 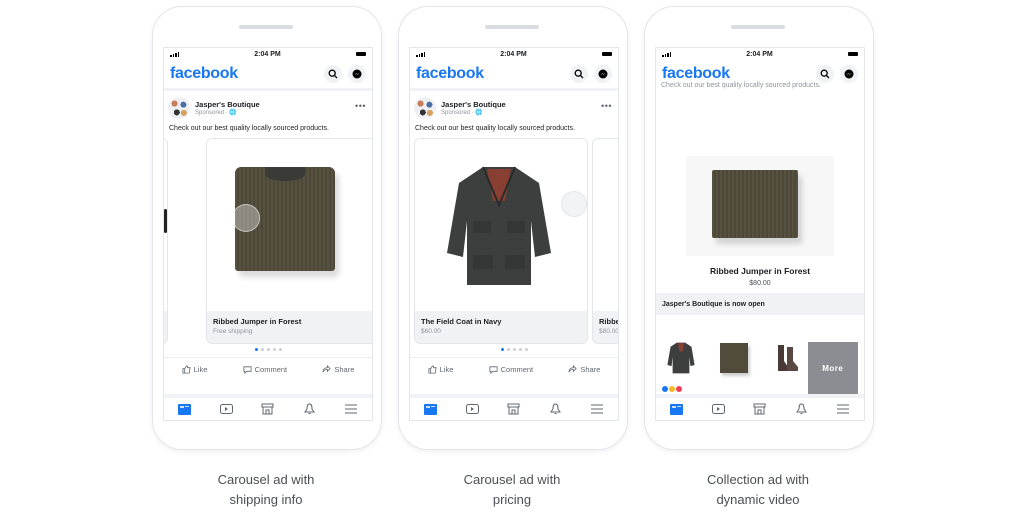 What do you see at coordinates (174, 54) in the screenshot?
I see `signal-icon` at bounding box center [174, 54].